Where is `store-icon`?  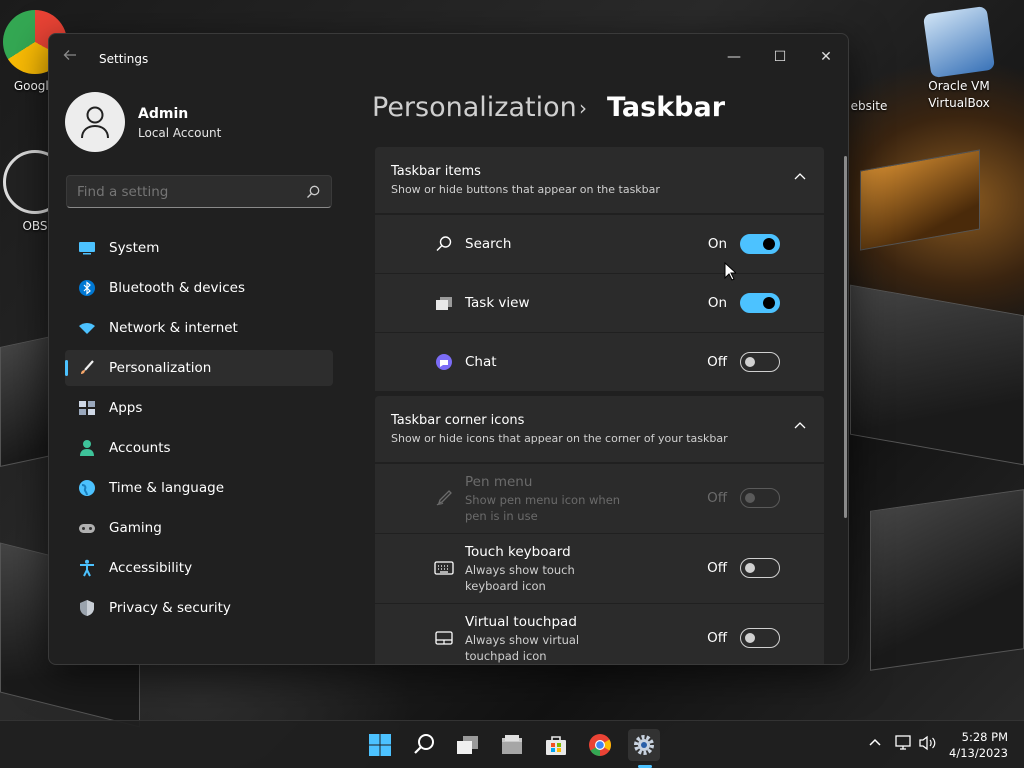
store-icon is located at coordinates (556, 745).